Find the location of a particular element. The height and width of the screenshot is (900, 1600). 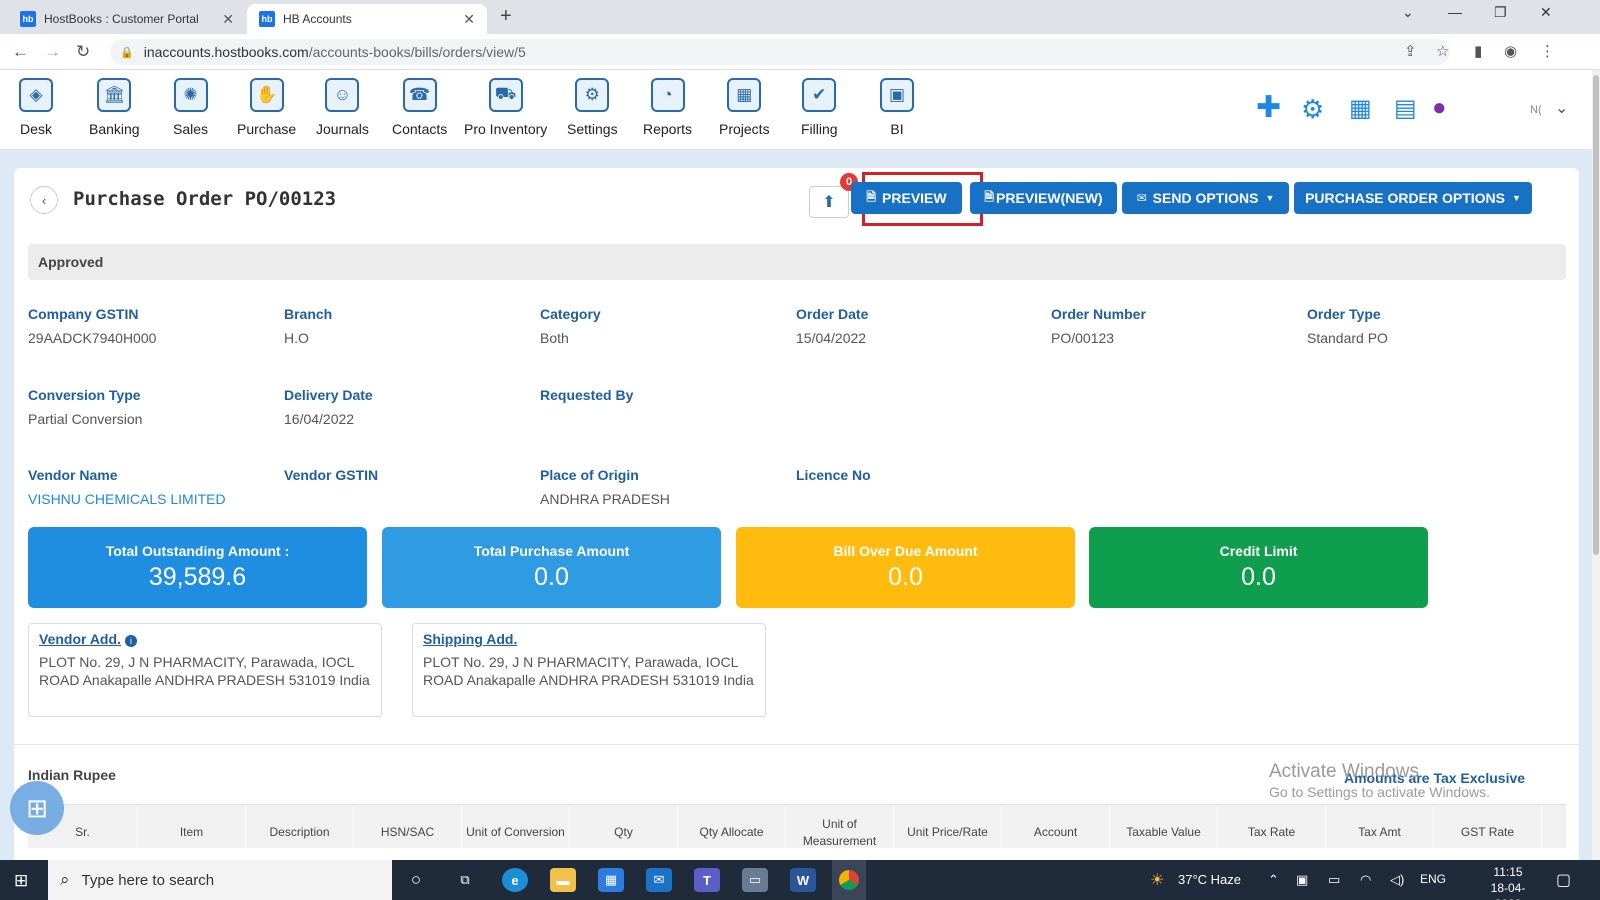

module-pro-inventory: ⛟ Pro Inventory is located at coordinates (505, 107).